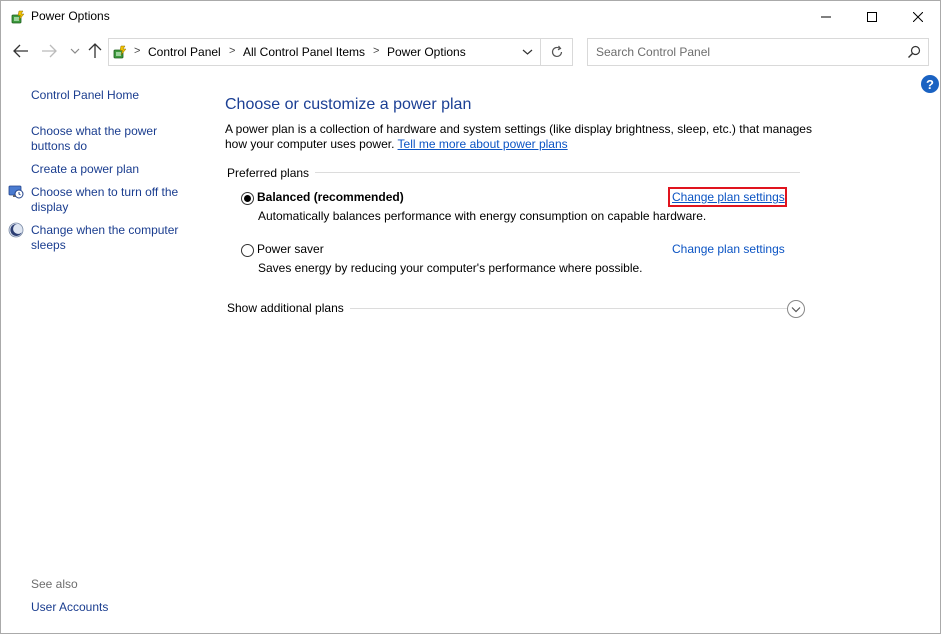 Image resolution: width=941 pixels, height=634 pixels. I want to click on window-title: Power Options, so click(70, 16).